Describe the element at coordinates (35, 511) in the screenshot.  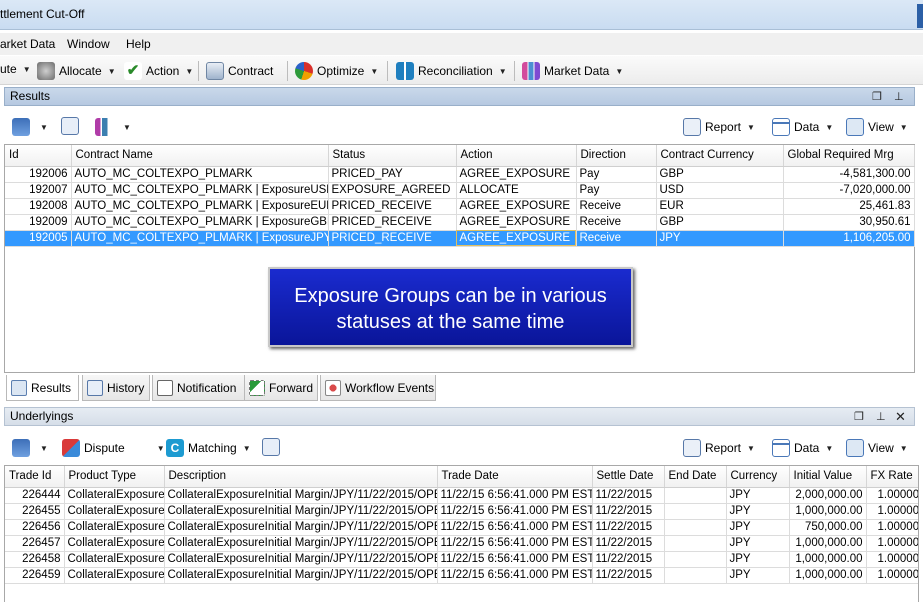
I see `cell-trade-id: 226455` at that location.